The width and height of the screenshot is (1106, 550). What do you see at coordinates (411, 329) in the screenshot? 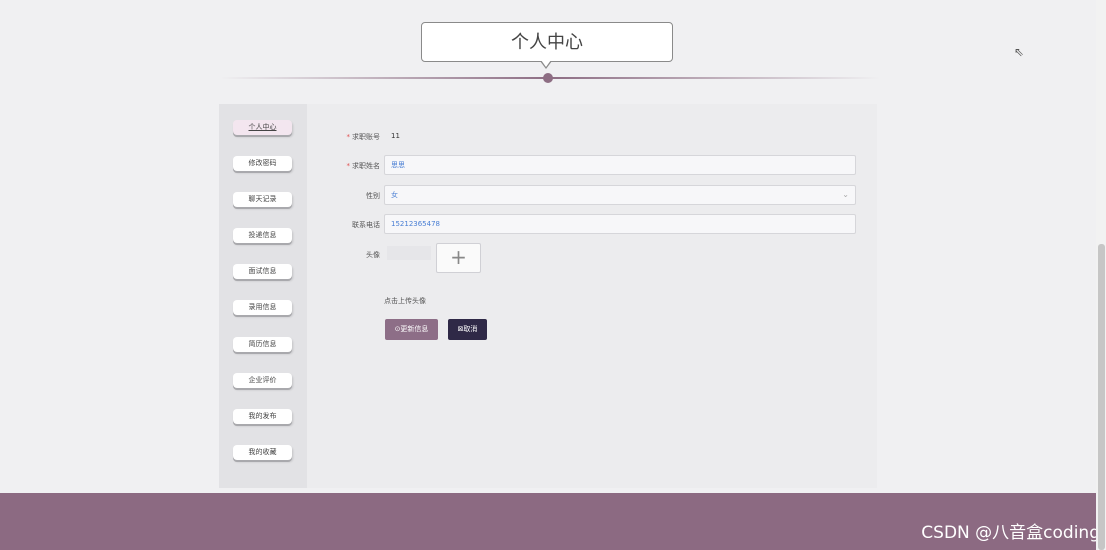
I see `update-info-button: ⊙更新信息` at bounding box center [411, 329].